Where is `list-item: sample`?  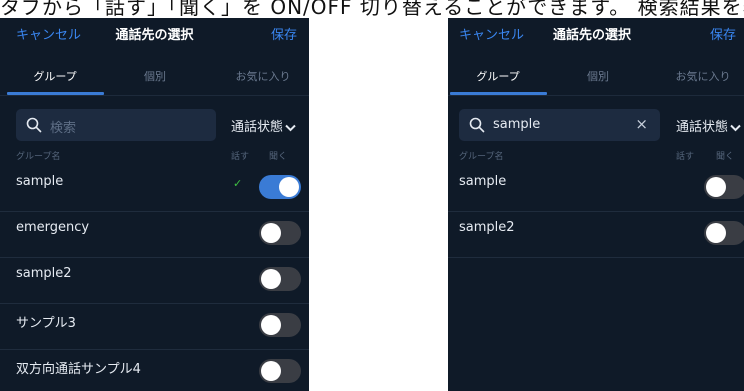
list-item: sample is located at coordinates (596, 188).